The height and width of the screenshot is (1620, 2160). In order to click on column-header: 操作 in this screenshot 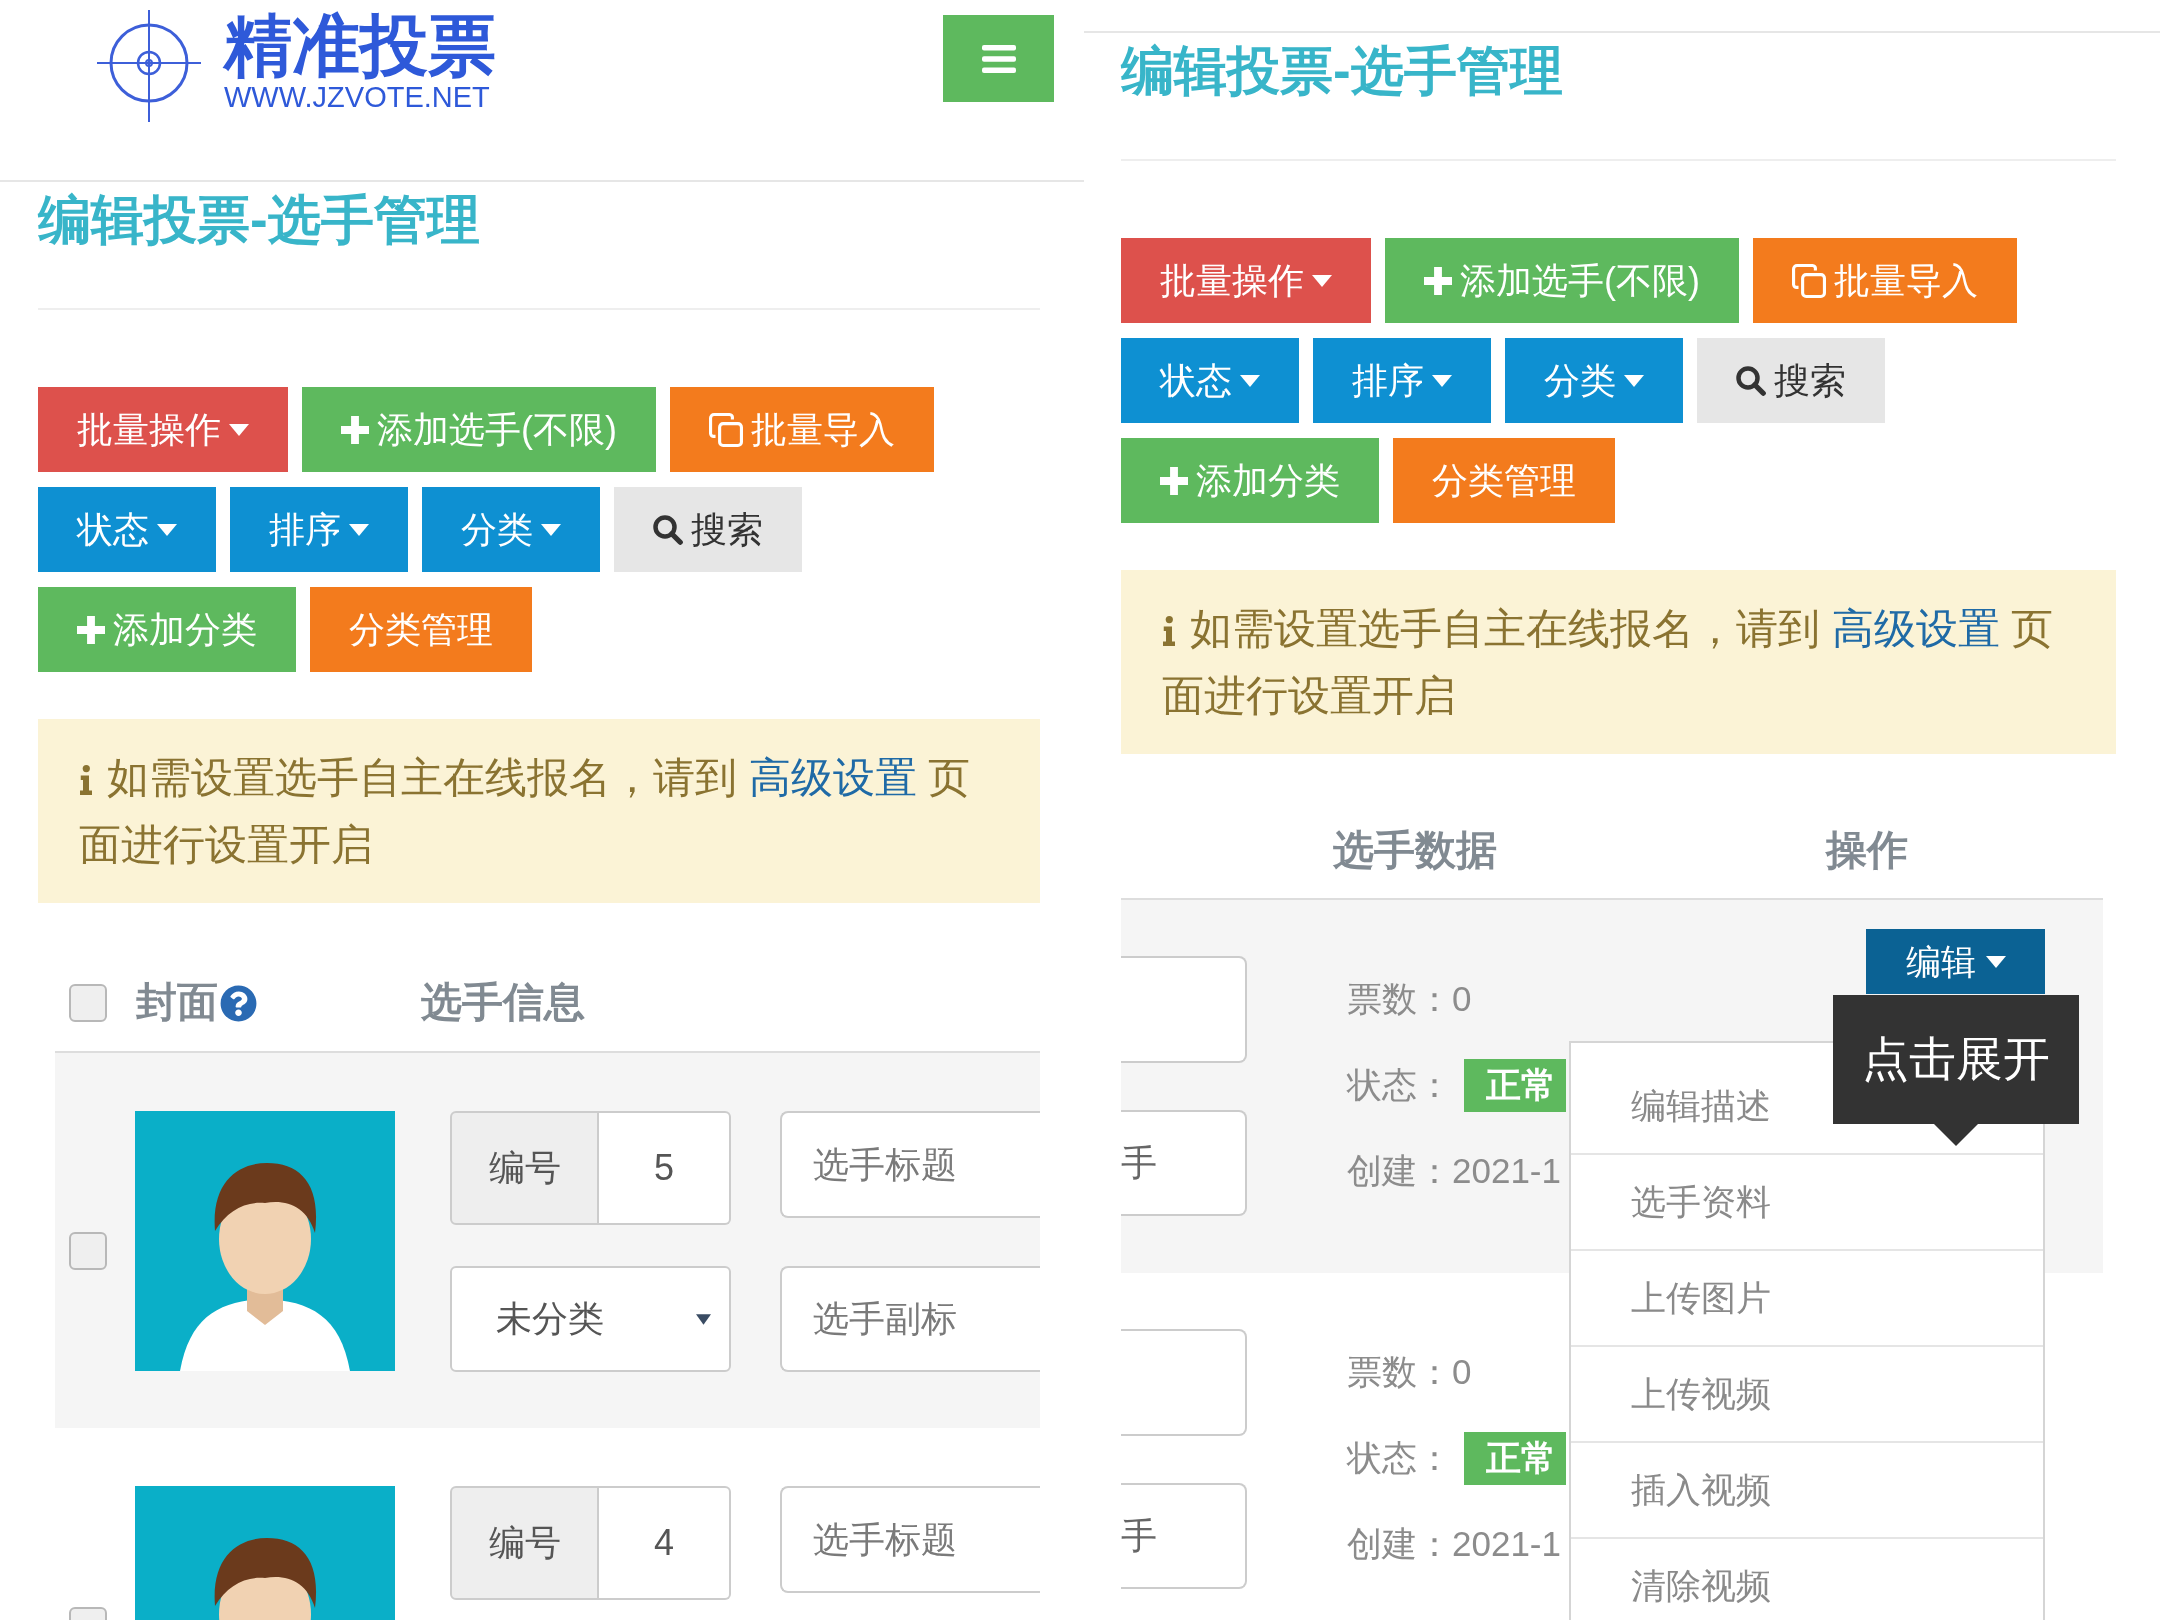, I will do `click(1867, 850)`.